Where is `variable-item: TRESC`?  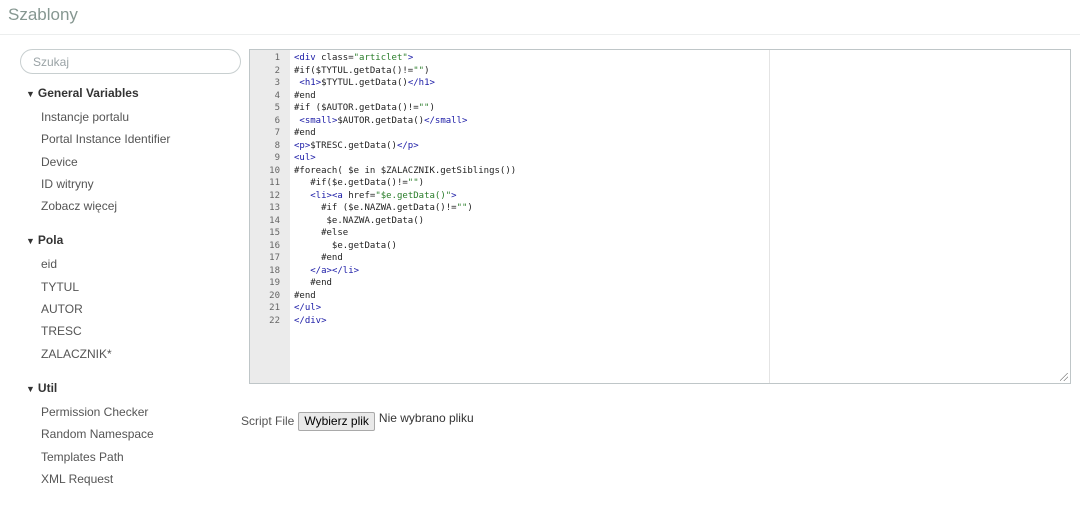
variable-item: TRESC is located at coordinates (141, 335).